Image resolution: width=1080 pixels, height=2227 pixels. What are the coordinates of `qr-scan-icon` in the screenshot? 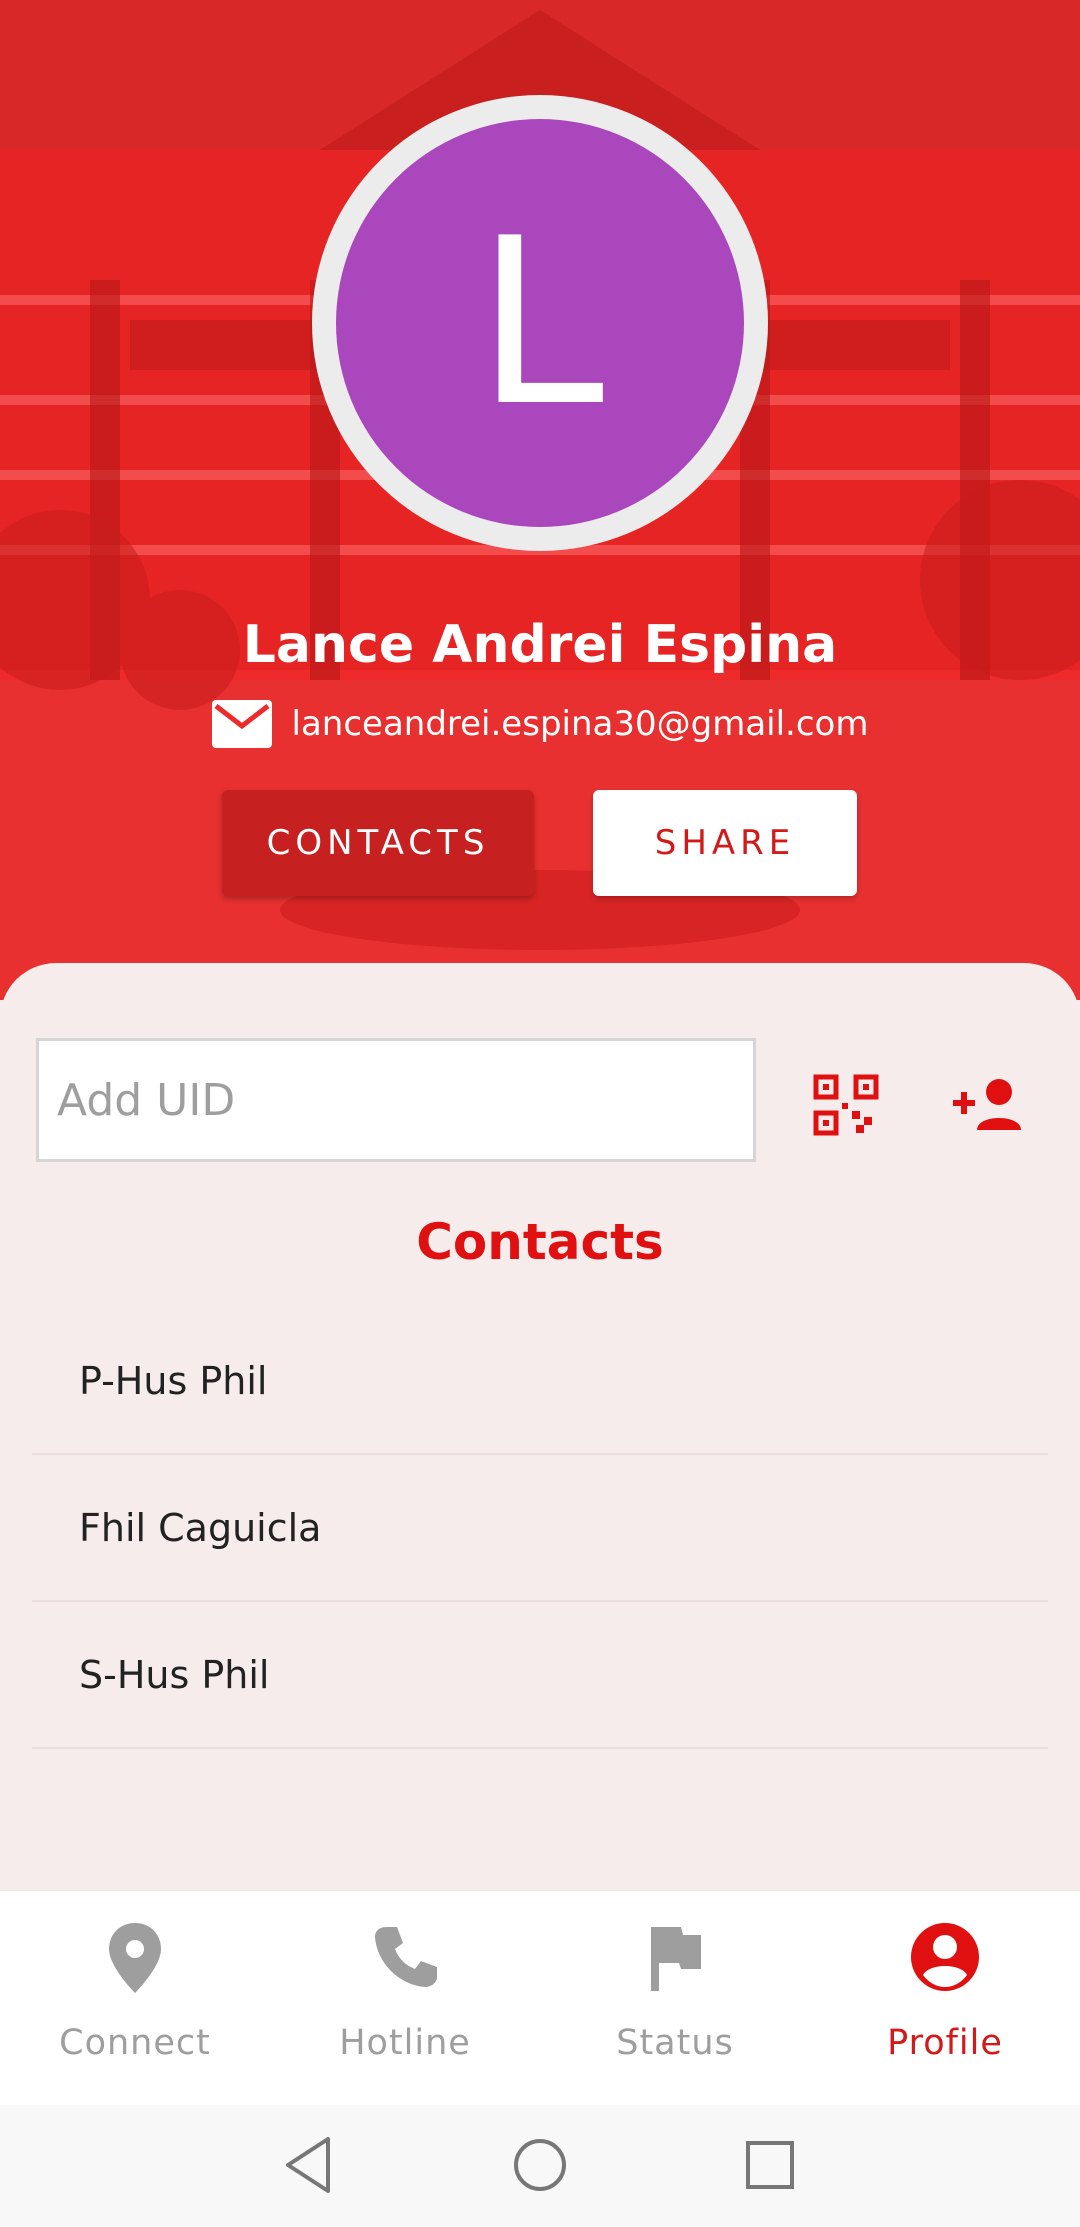 It's located at (846, 1105).